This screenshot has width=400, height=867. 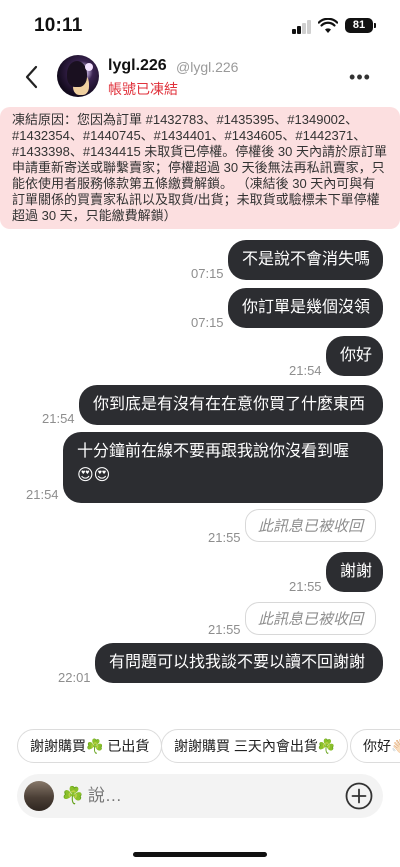 What do you see at coordinates (200, 854) in the screenshot?
I see `home-indicator` at bounding box center [200, 854].